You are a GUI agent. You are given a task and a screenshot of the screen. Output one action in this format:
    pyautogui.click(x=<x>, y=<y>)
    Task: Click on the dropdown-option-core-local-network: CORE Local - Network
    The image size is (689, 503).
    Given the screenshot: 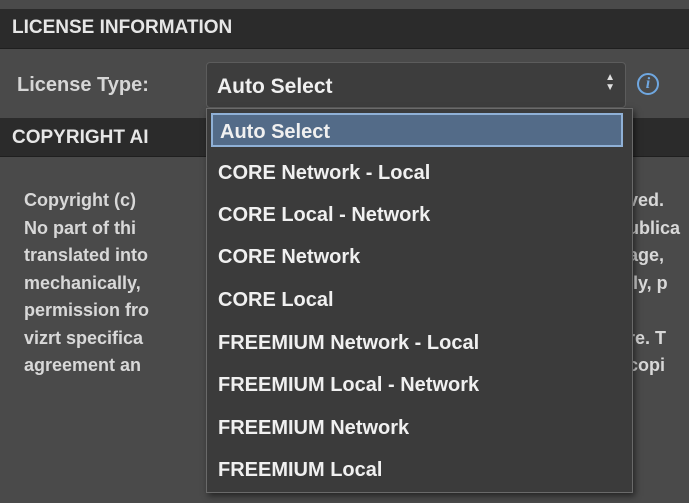 What is the action you would take?
    pyautogui.click(x=417, y=215)
    